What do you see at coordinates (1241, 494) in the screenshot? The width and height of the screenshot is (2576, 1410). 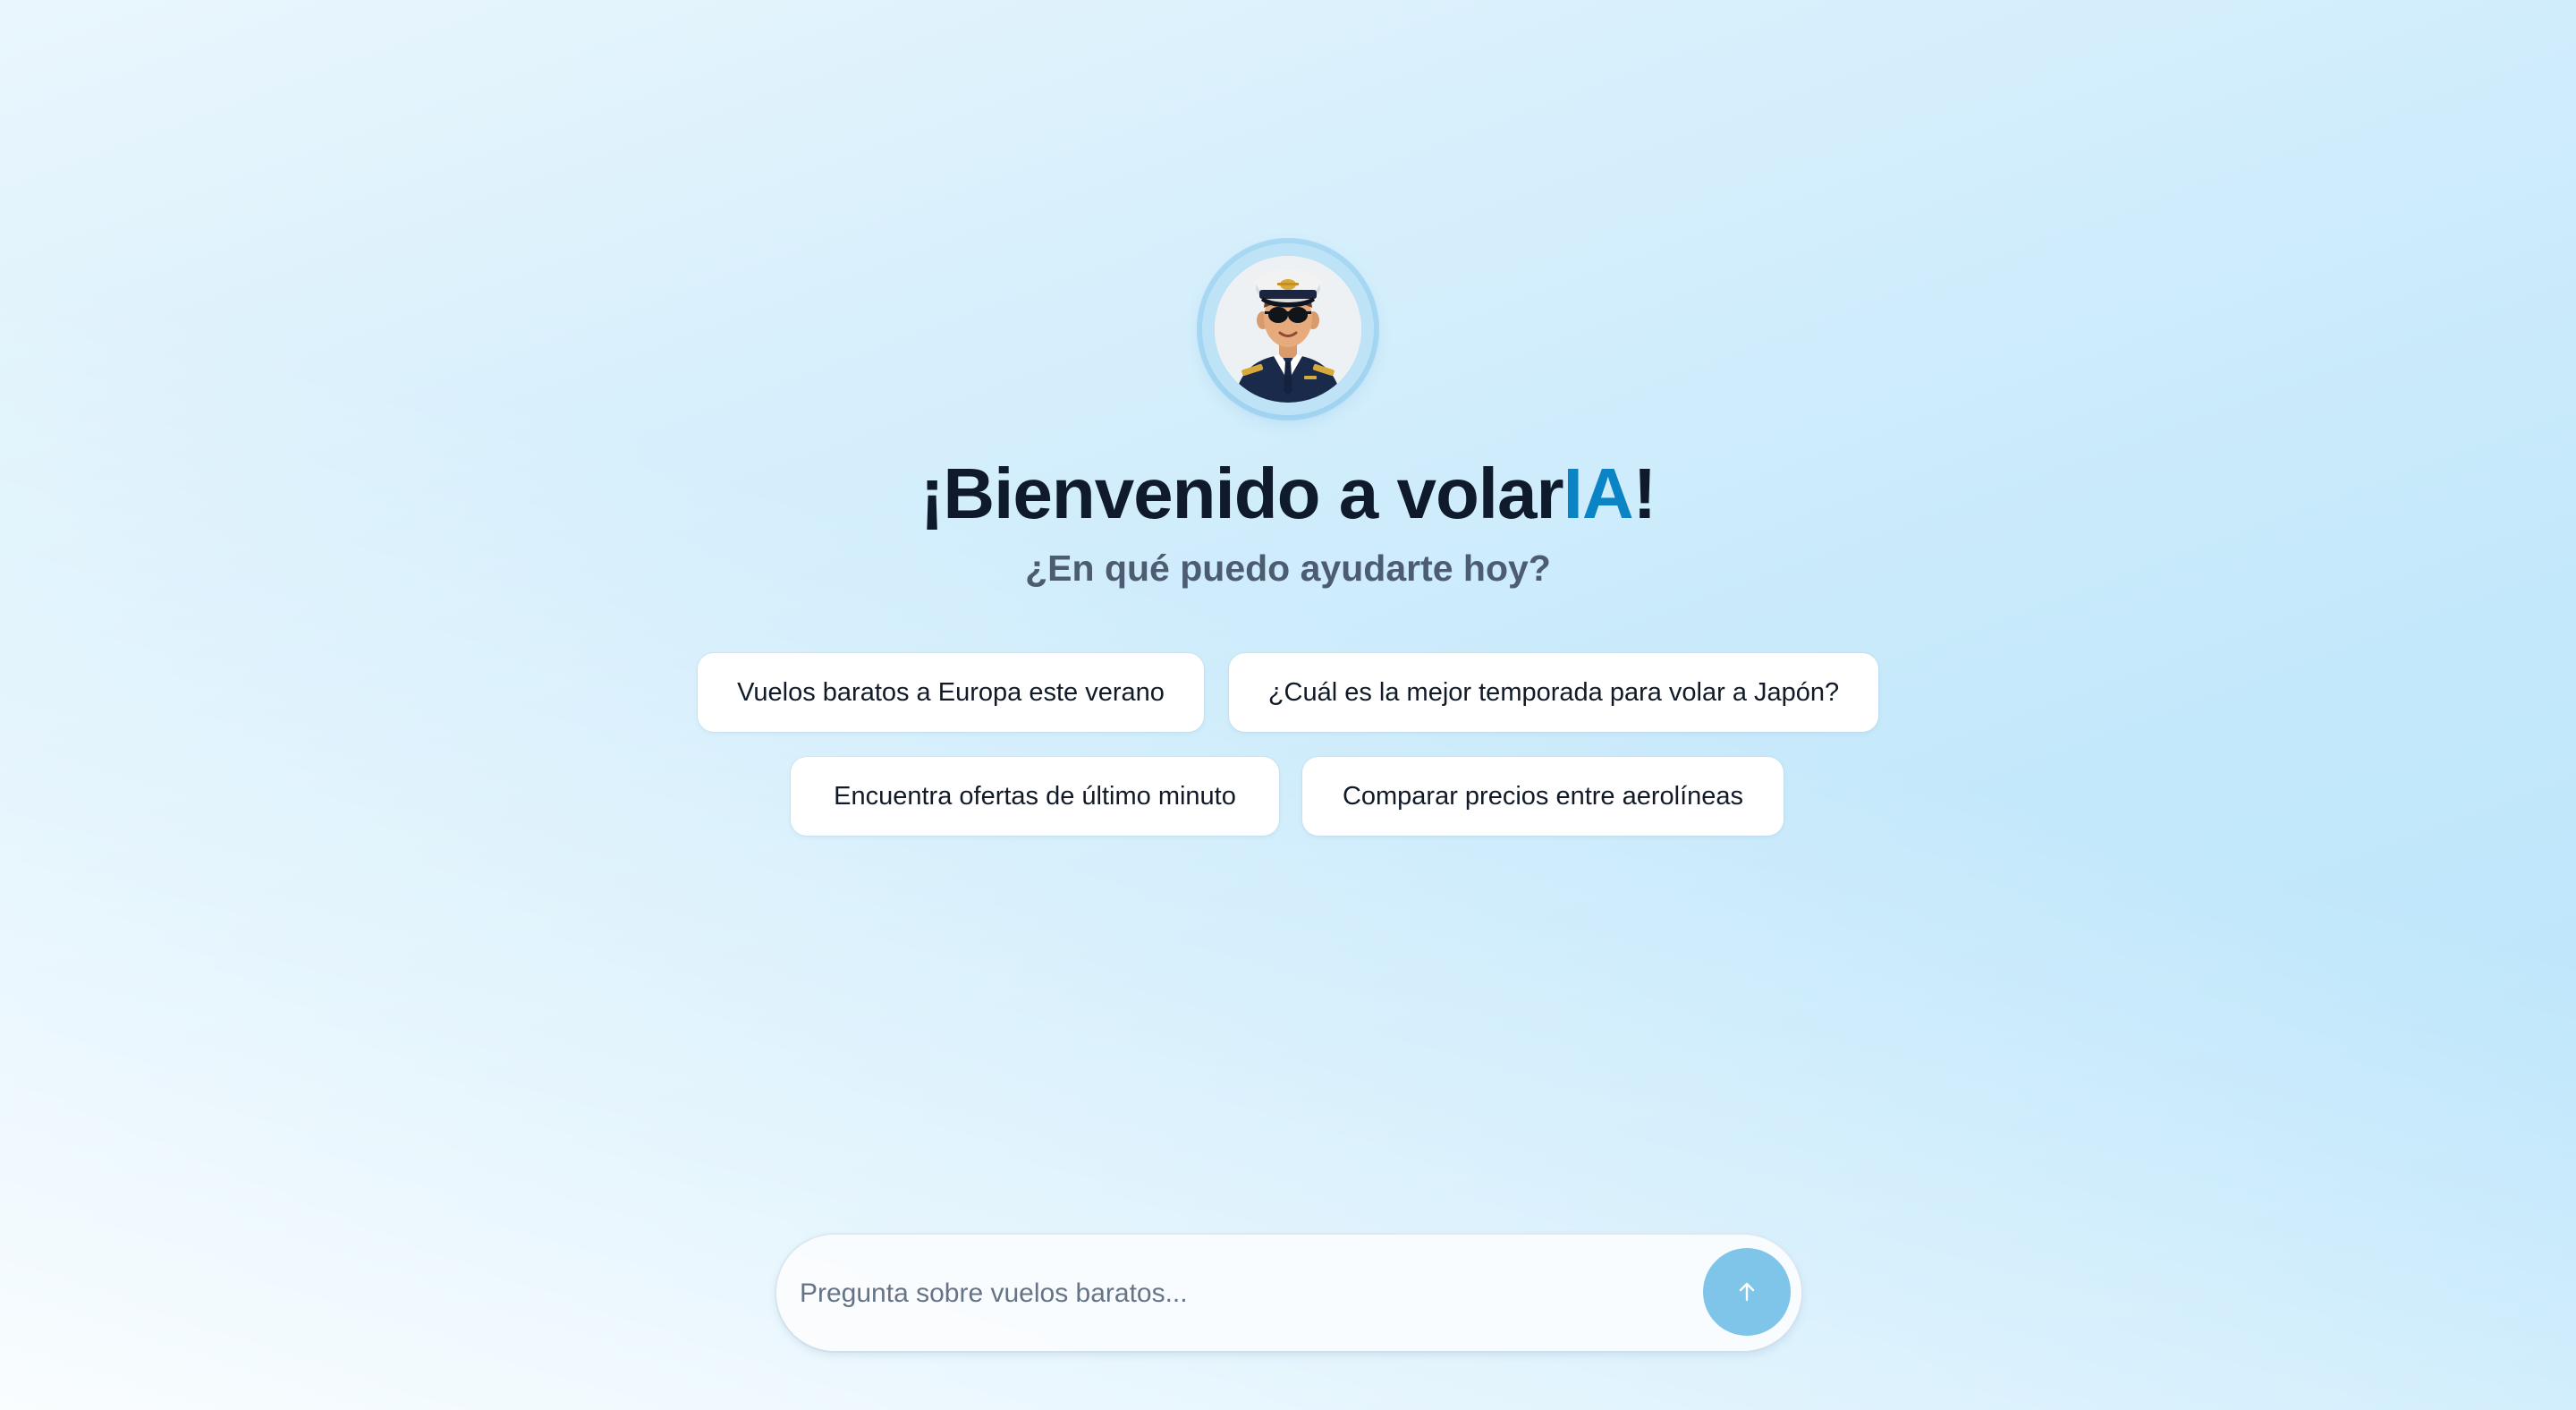 I see `title-prefix: ¡Bienvenido a volar` at bounding box center [1241, 494].